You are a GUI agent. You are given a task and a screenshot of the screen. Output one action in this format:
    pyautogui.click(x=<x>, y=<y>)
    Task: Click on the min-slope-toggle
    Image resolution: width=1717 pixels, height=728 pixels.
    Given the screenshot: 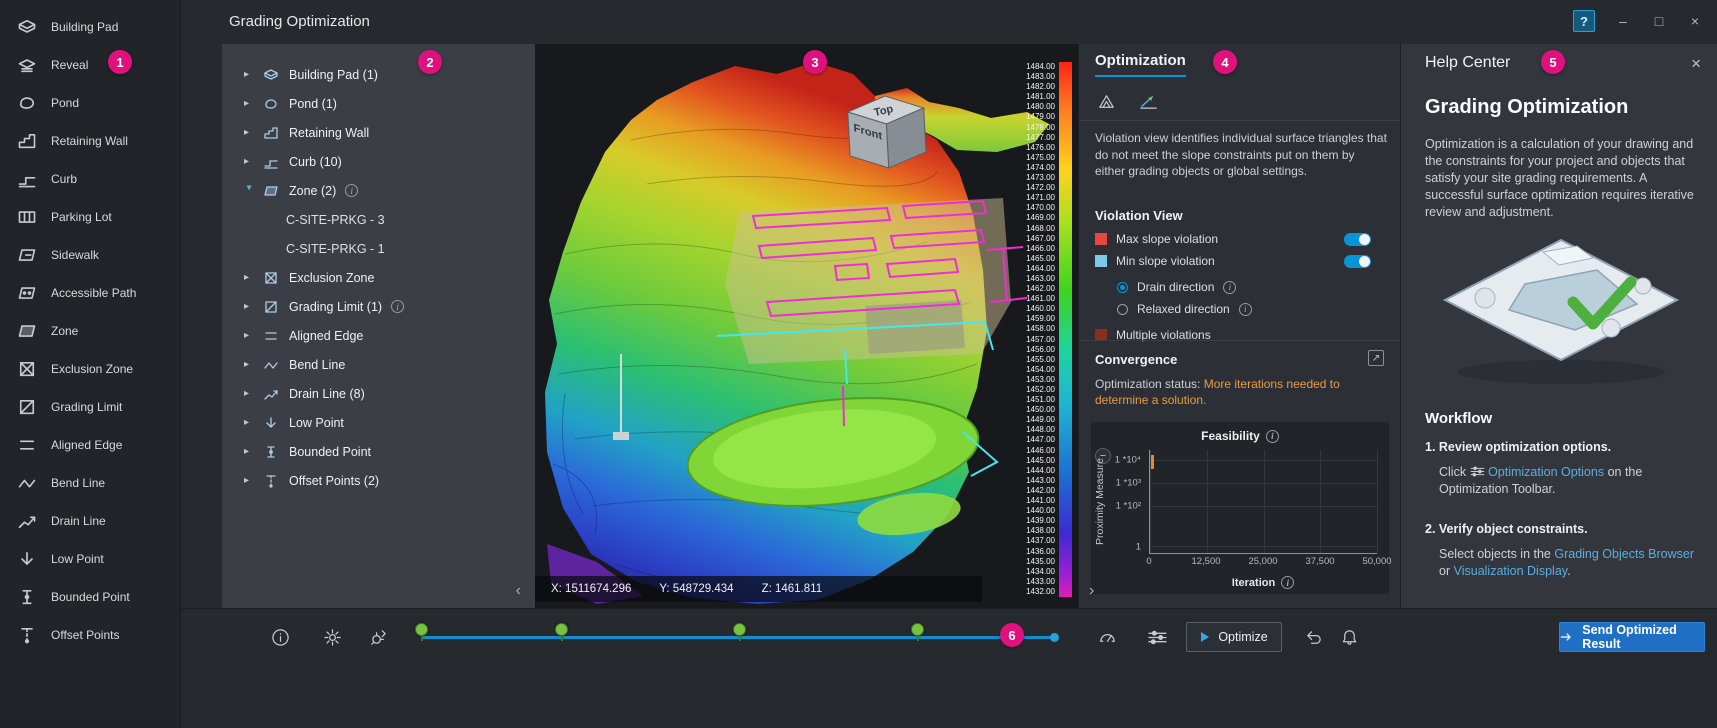 What is the action you would take?
    pyautogui.click(x=1357, y=261)
    